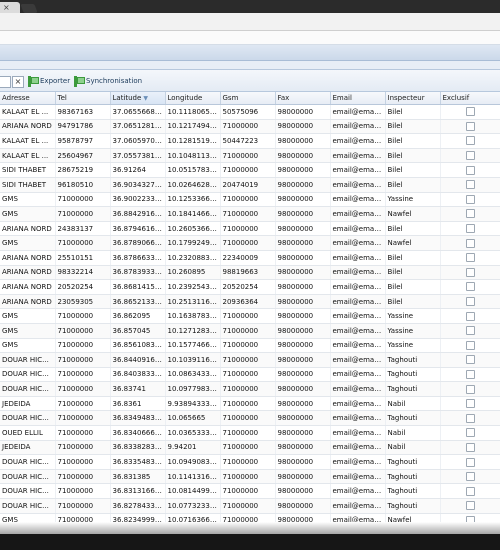 The width and height of the screenshot is (500, 550). What do you see at coordinates (28, 98) in the screenshot?
I see `column-header-adresse: Adresse` at bounding box center [28, 98].